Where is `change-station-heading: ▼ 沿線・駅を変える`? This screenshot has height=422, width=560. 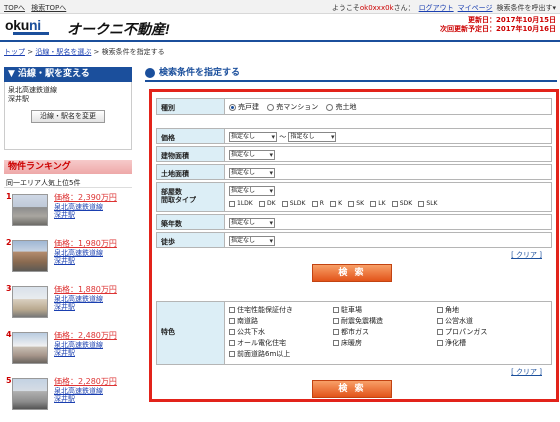
change-station-heading: ▼ 沿線・駅を変える is located at coordinates (68, 74).